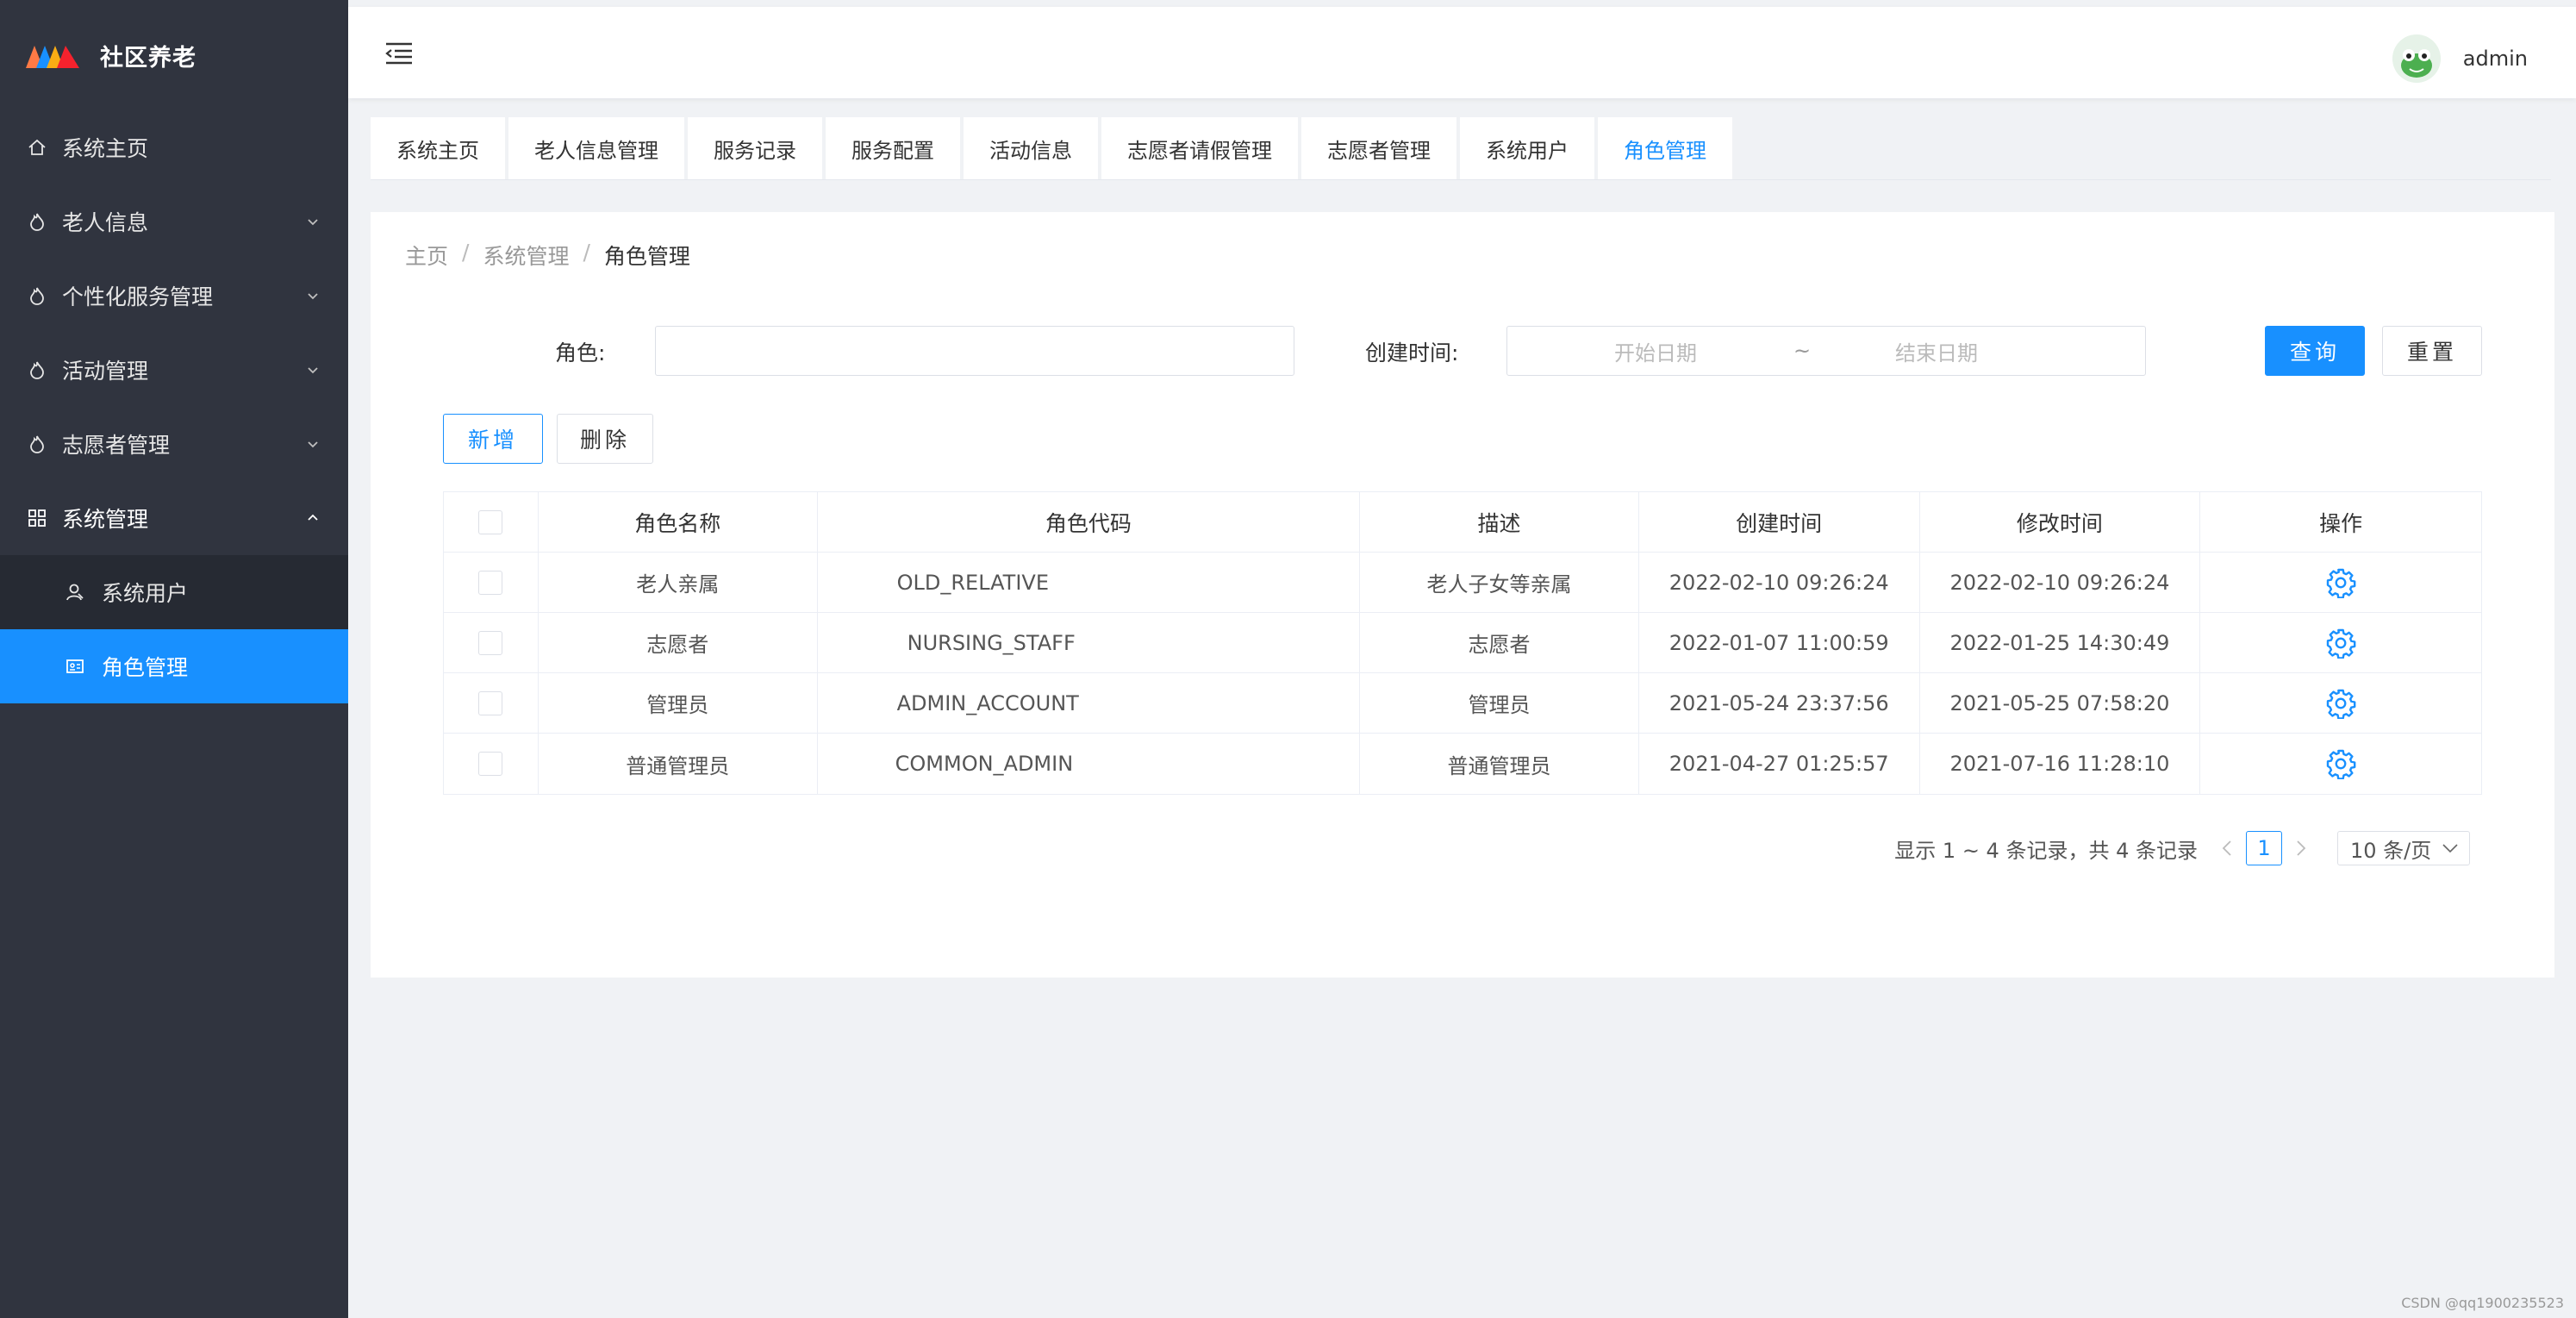  What do you see at coordinates (1089, 642) in the screenshot?
I see `cell-role-code: NURSING_STAFF` at bounding box center [1089, 642].